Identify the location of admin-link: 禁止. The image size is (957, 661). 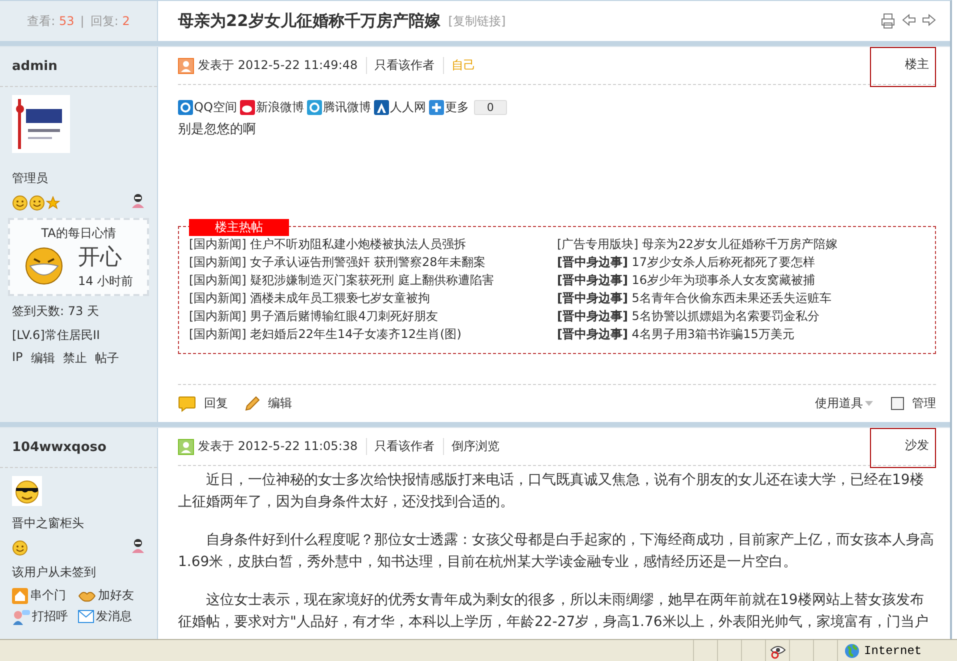
(74, 358).